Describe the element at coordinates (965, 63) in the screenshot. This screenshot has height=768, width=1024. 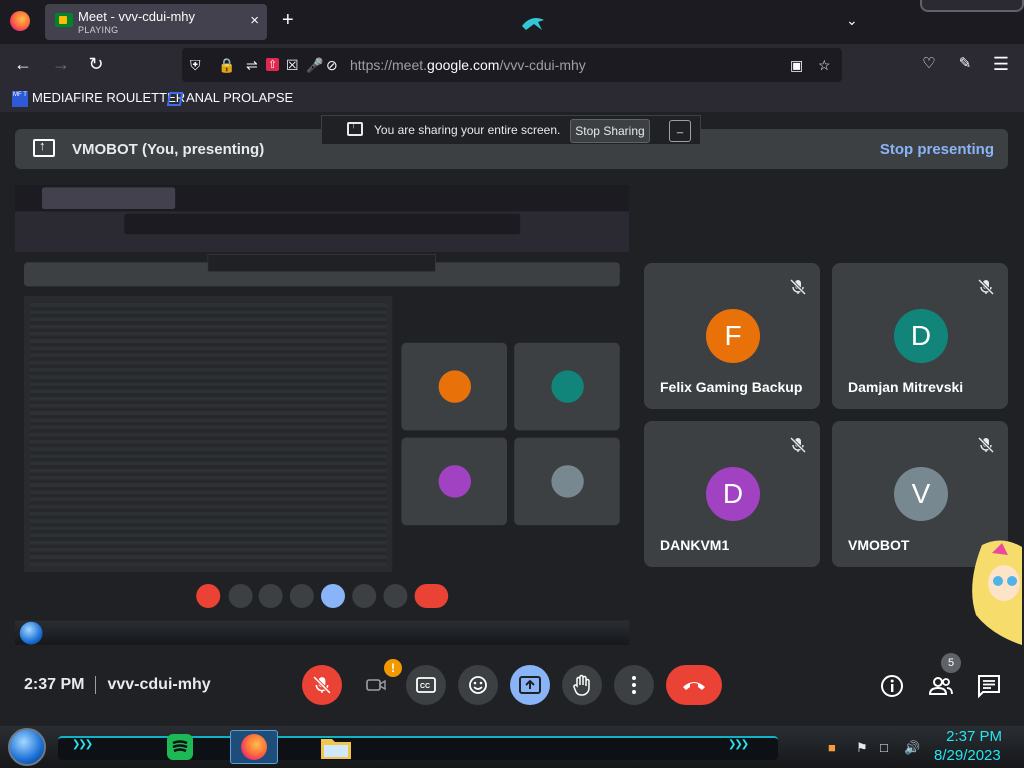
I see `extensions-icon: ✎` at that location.